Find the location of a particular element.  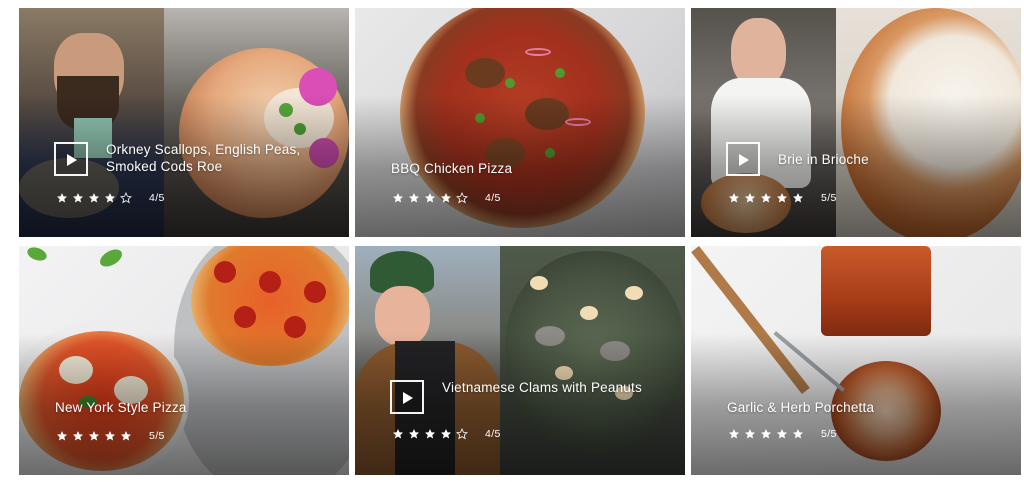

recipe-title: Brie in Brioche is located at coordinates (883, 159).